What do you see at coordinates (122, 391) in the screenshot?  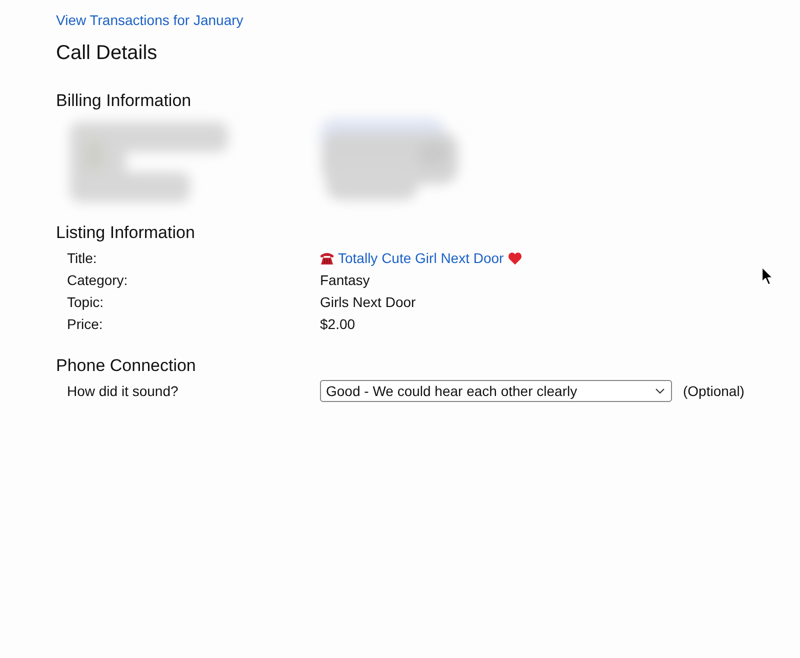 I see `question-label: How did it sound?` at bounding box center [122, 391].